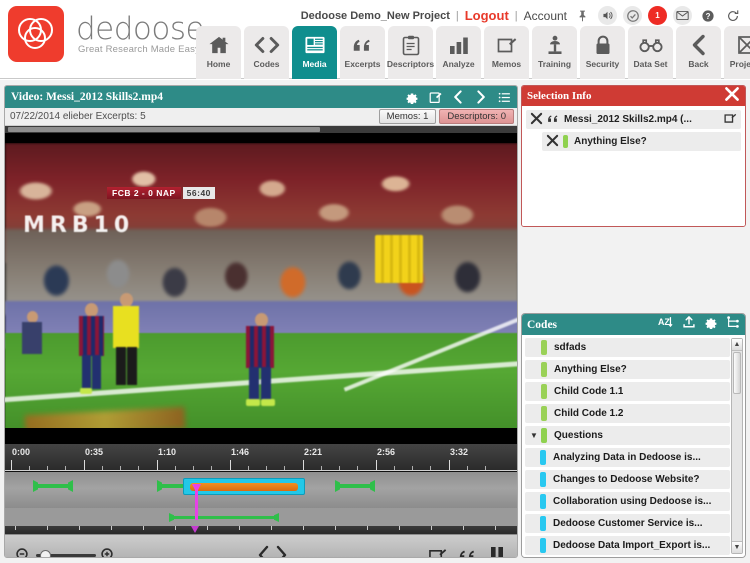  What do you see at coordinates (641, 141) in the screenshot?
I see `selection-row-code: Anything Else?` at bounding box center [641, 141].